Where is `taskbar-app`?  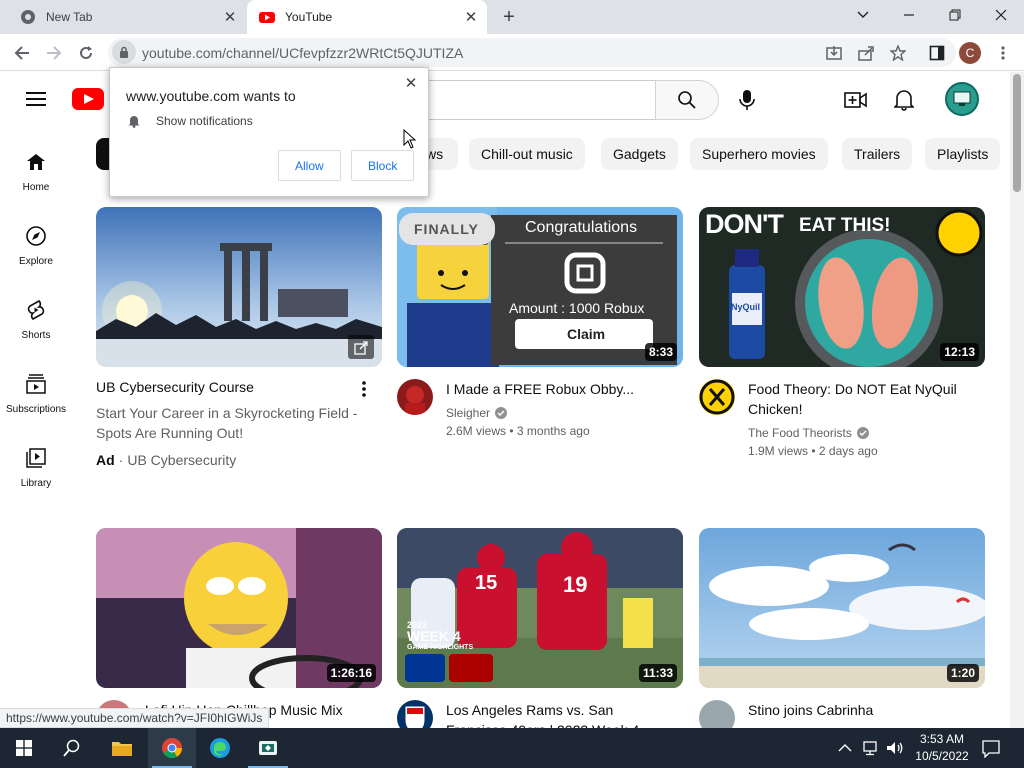 taskbar-app is located at coordinates (268, 748).